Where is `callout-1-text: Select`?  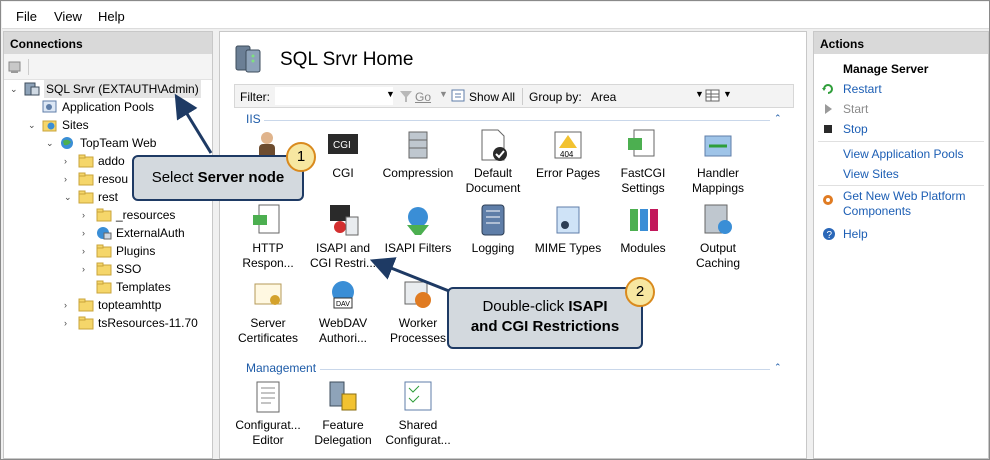
callout-1-text: Select is located at coordinates (174, 177).